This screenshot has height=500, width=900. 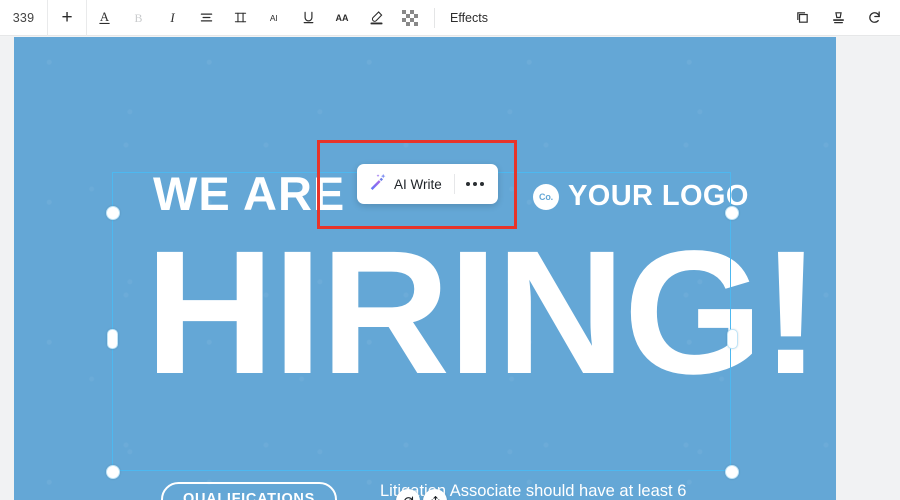 I want to click on zoom-in-label: +, so click(x=67, y=17).